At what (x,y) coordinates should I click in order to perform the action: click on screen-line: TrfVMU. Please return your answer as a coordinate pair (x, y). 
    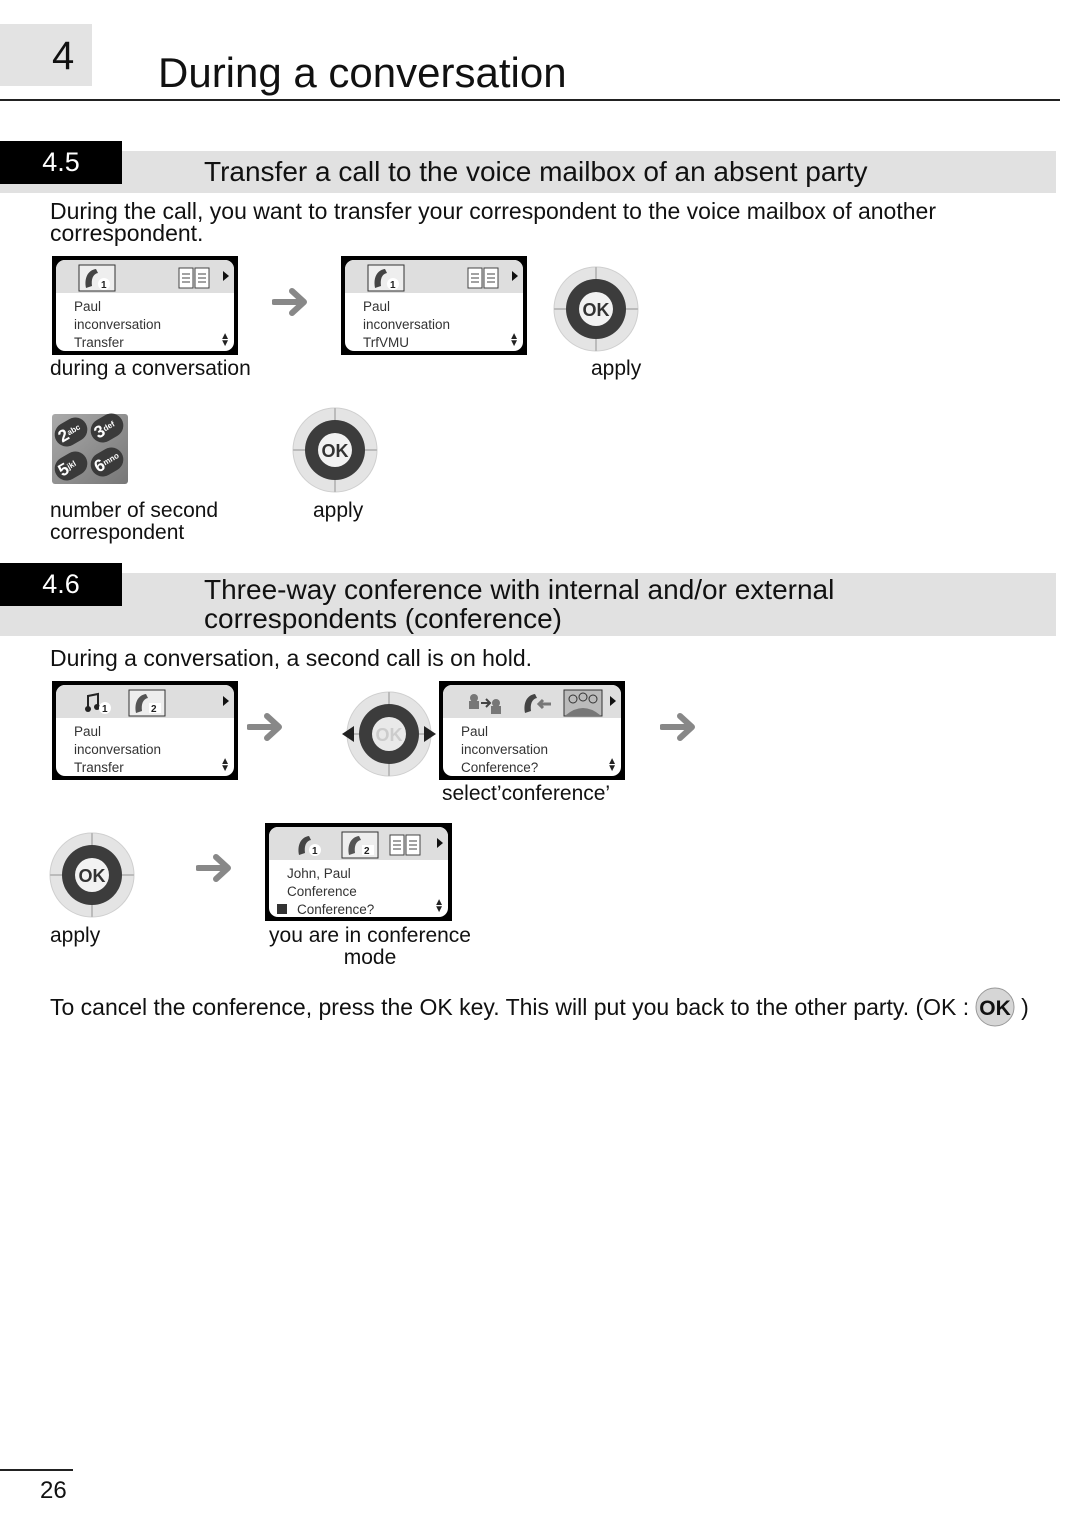
    Looking at the image, I should click on (386, 342).